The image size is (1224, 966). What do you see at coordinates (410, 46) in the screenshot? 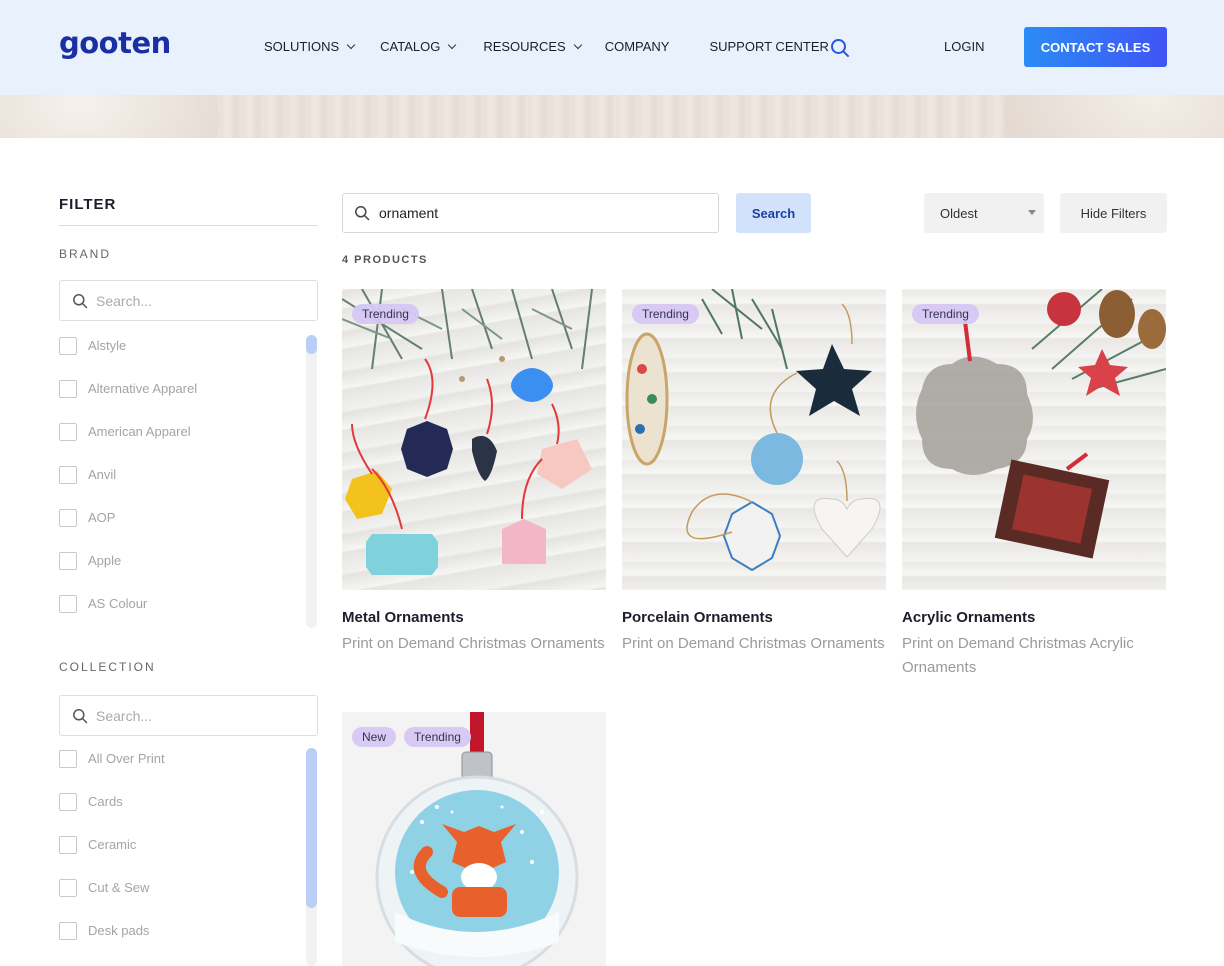
I see `nav-label: CATALOG` at bounding box center [410, 46].